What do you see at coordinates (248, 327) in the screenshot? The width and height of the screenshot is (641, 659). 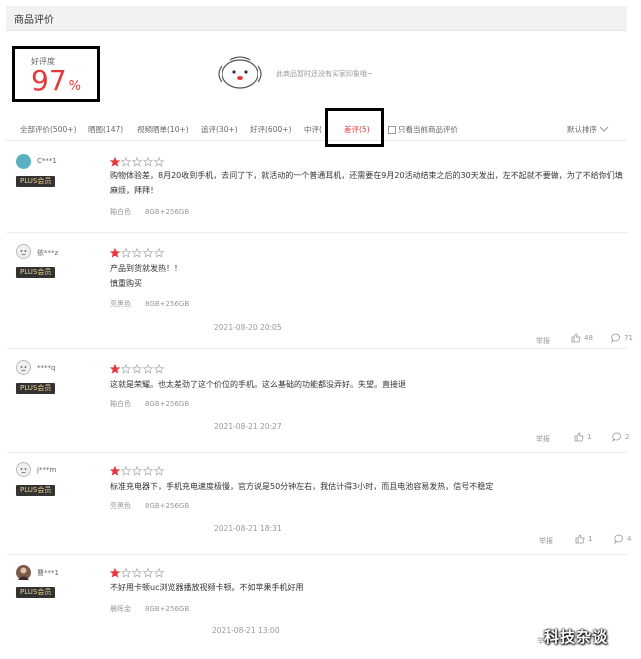 I see `review-date: 2021-08-20 20:05` at bounding box center [248, 327].